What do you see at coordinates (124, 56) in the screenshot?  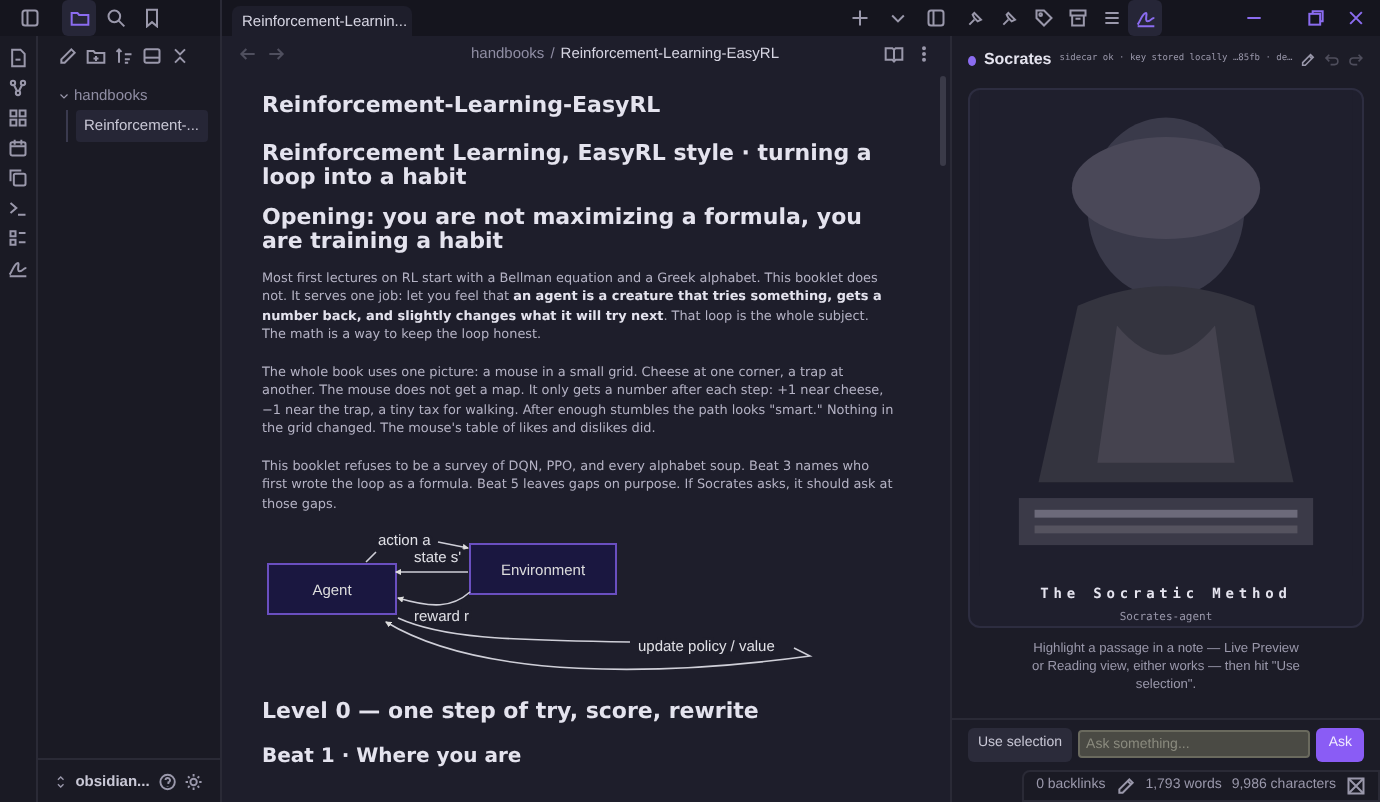 I see `sort-icon` at bounding box center [124, 56].